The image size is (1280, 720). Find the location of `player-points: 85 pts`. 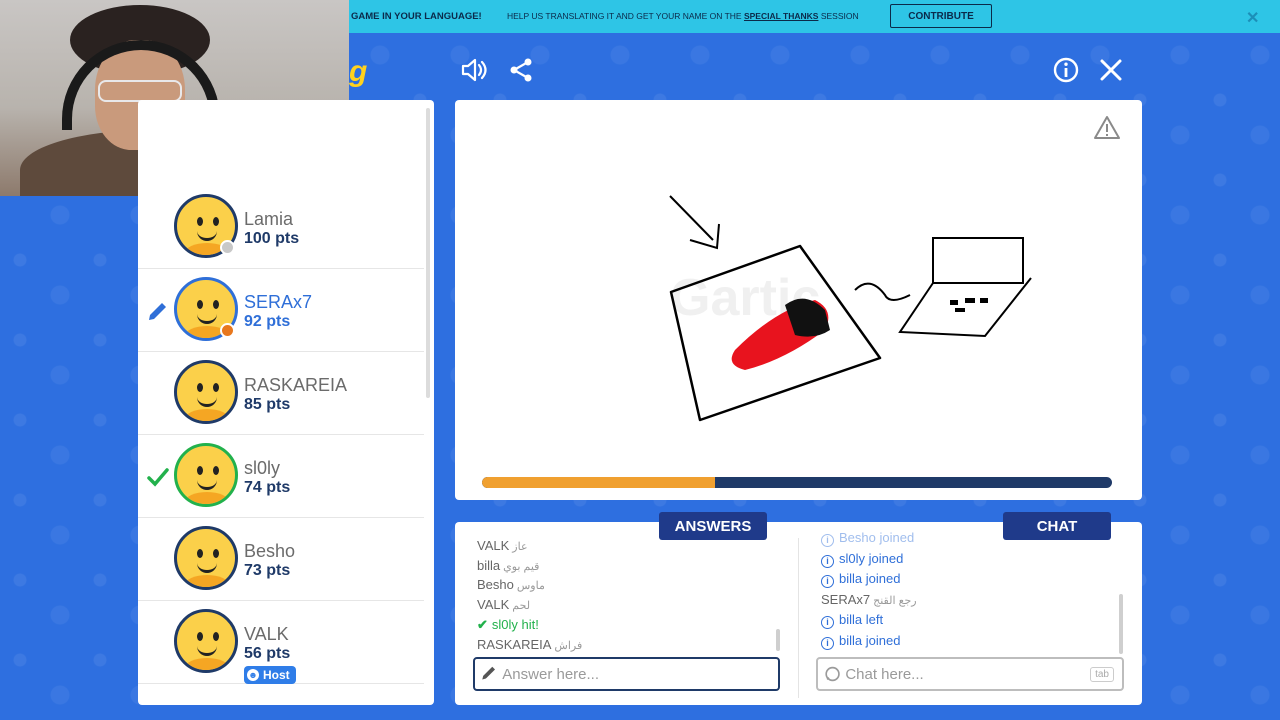

player-points: 85 pts is located at coordinates (267, 404).